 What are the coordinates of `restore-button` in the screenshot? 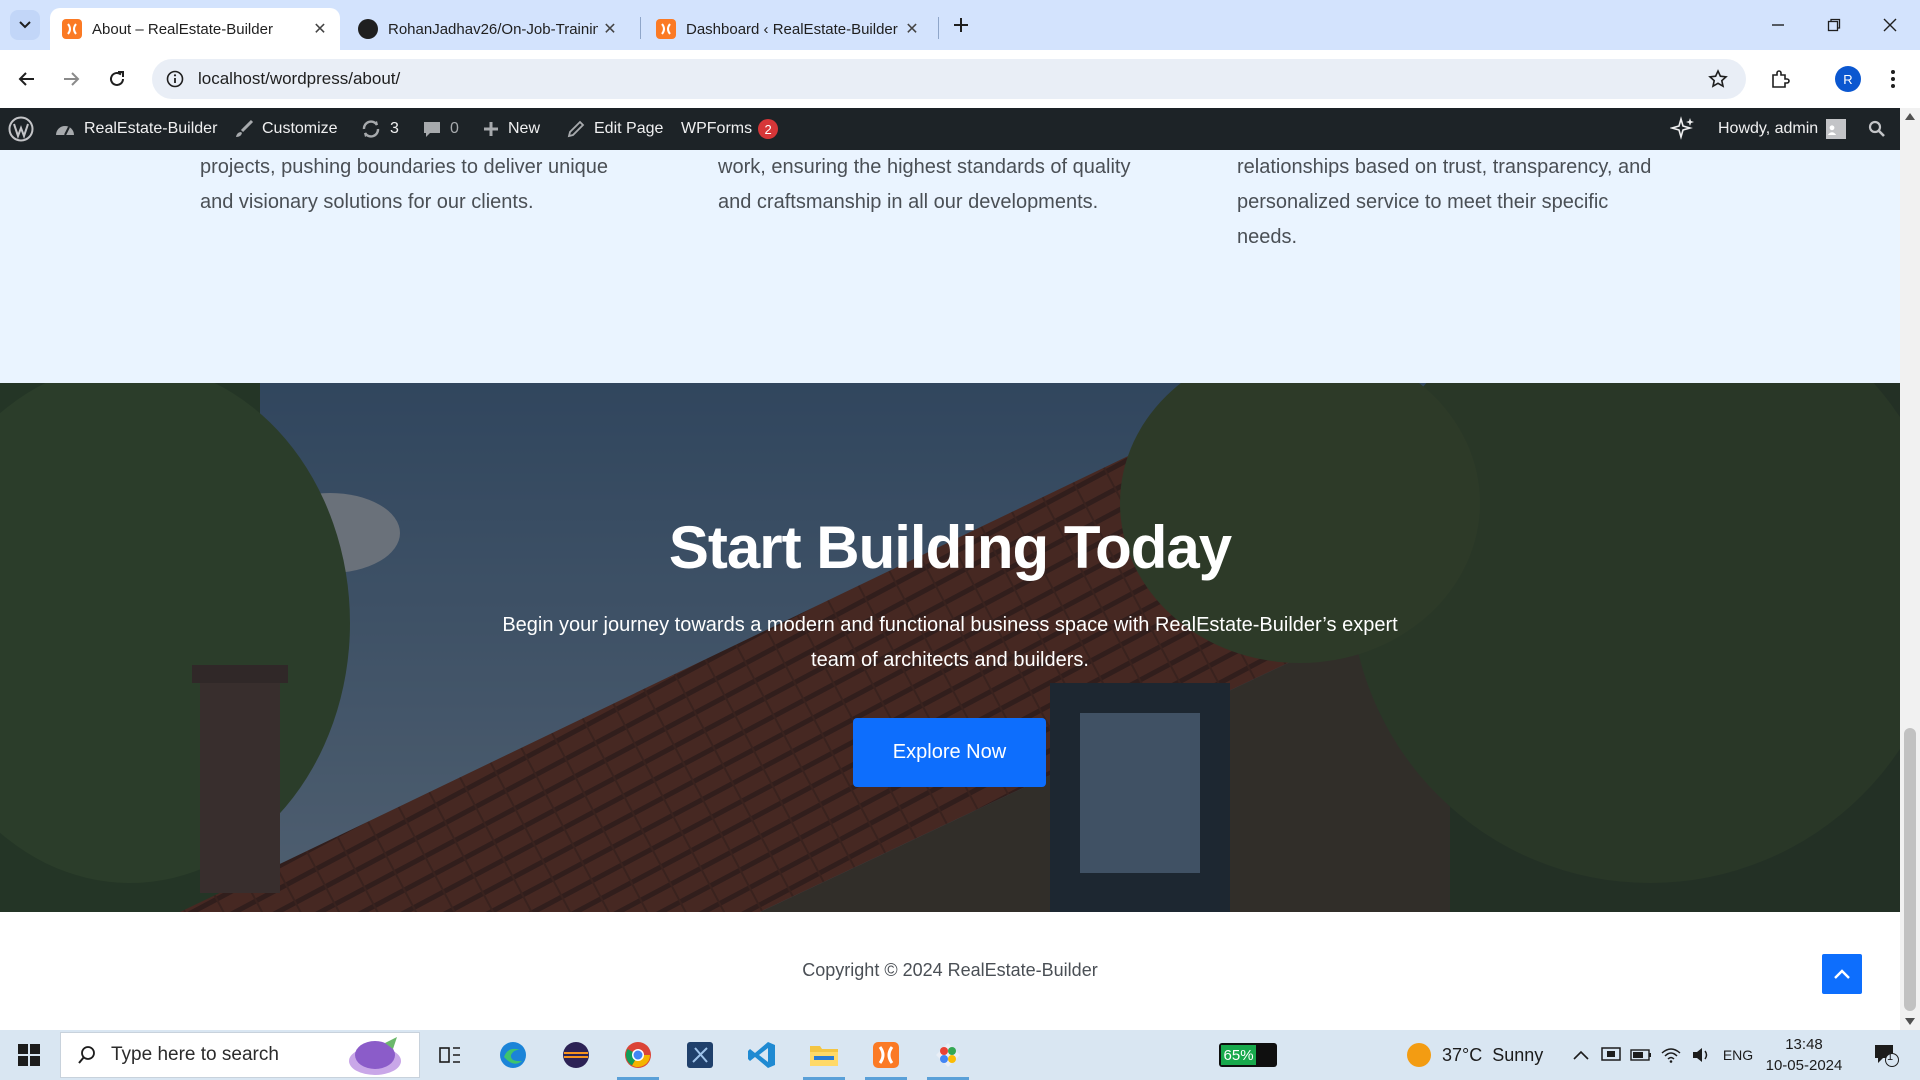 It's located at (1834, 25).